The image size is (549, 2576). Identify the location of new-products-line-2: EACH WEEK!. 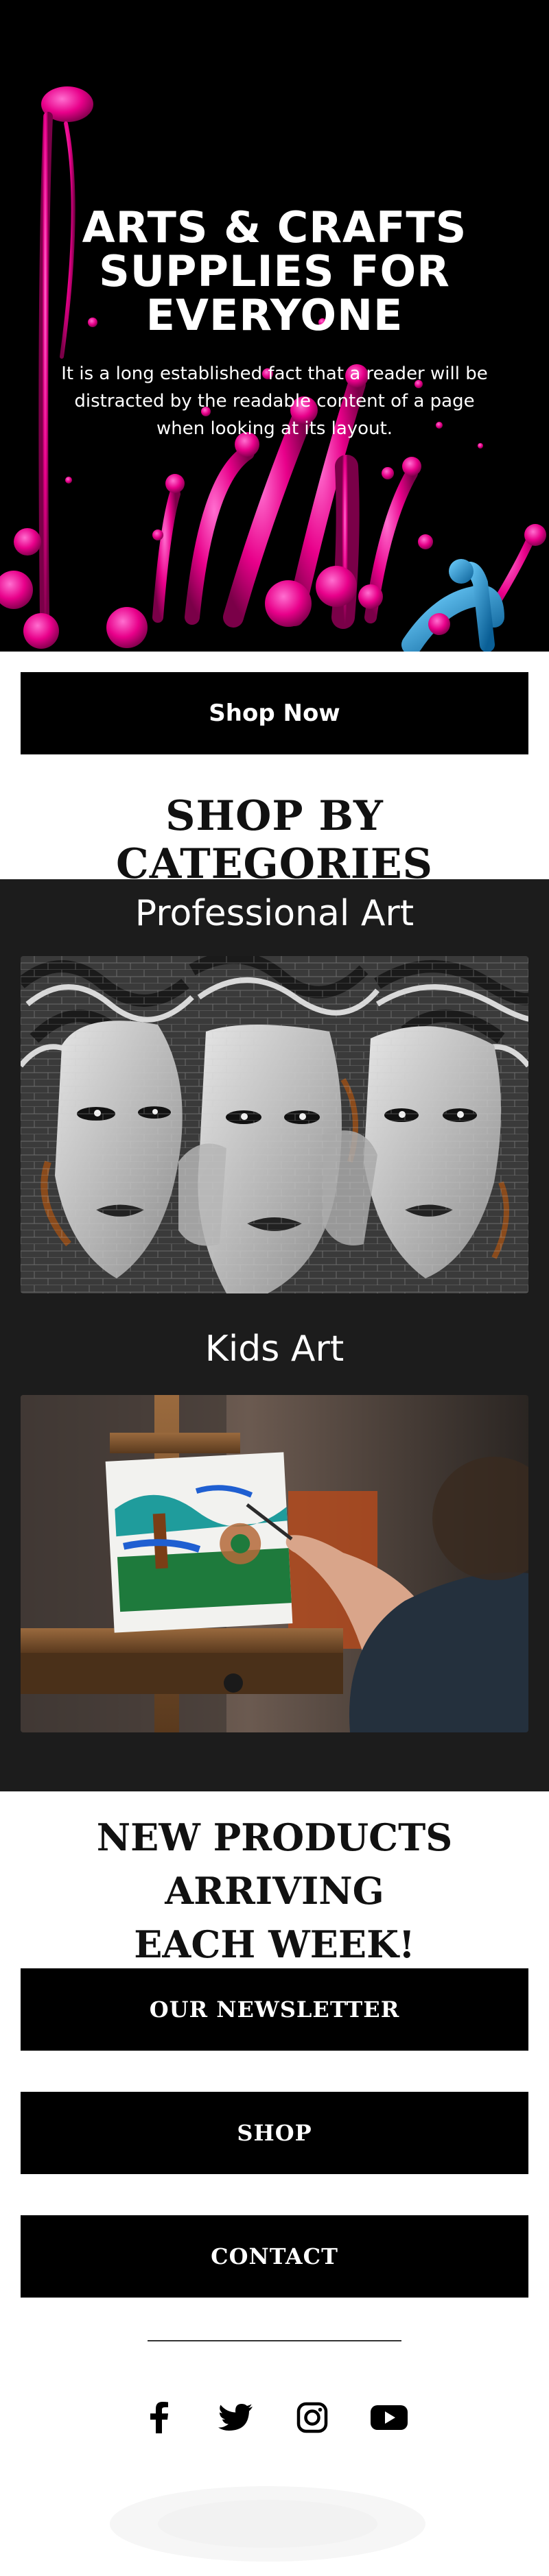
(274, 1944).